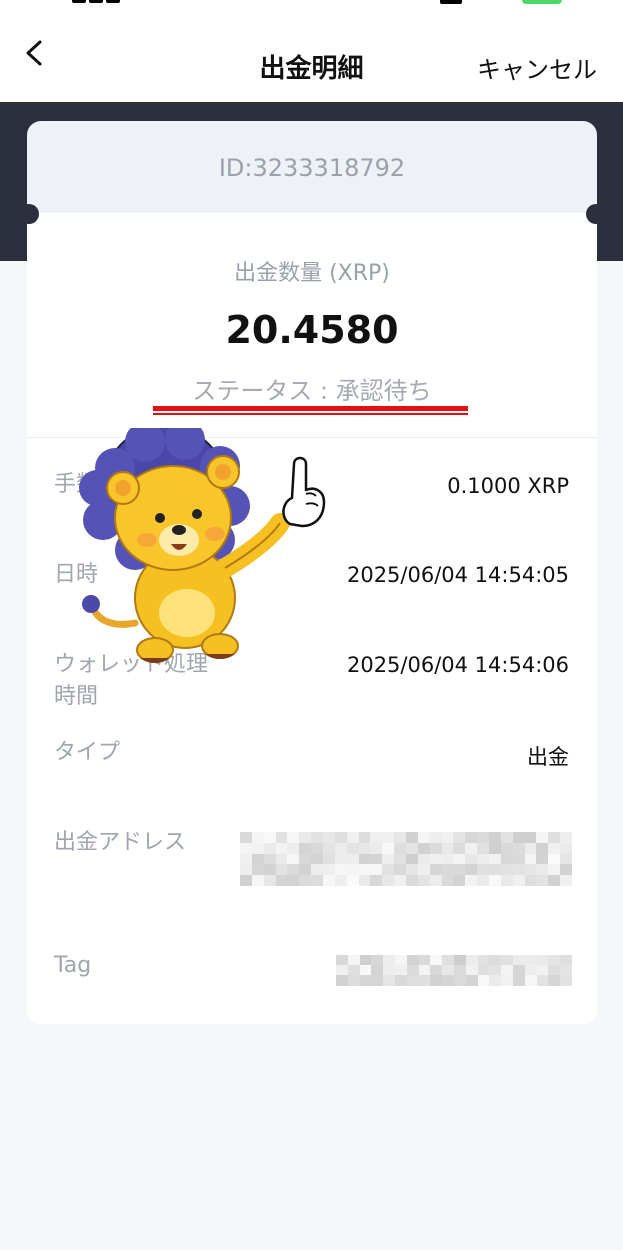 The width and height of the screenshot is (623, 1250). What do you see at coordinates (76, 696) in the screenshot?
I see `wallet-processing-label-line2: 時間` at bounding box center [76, 696].